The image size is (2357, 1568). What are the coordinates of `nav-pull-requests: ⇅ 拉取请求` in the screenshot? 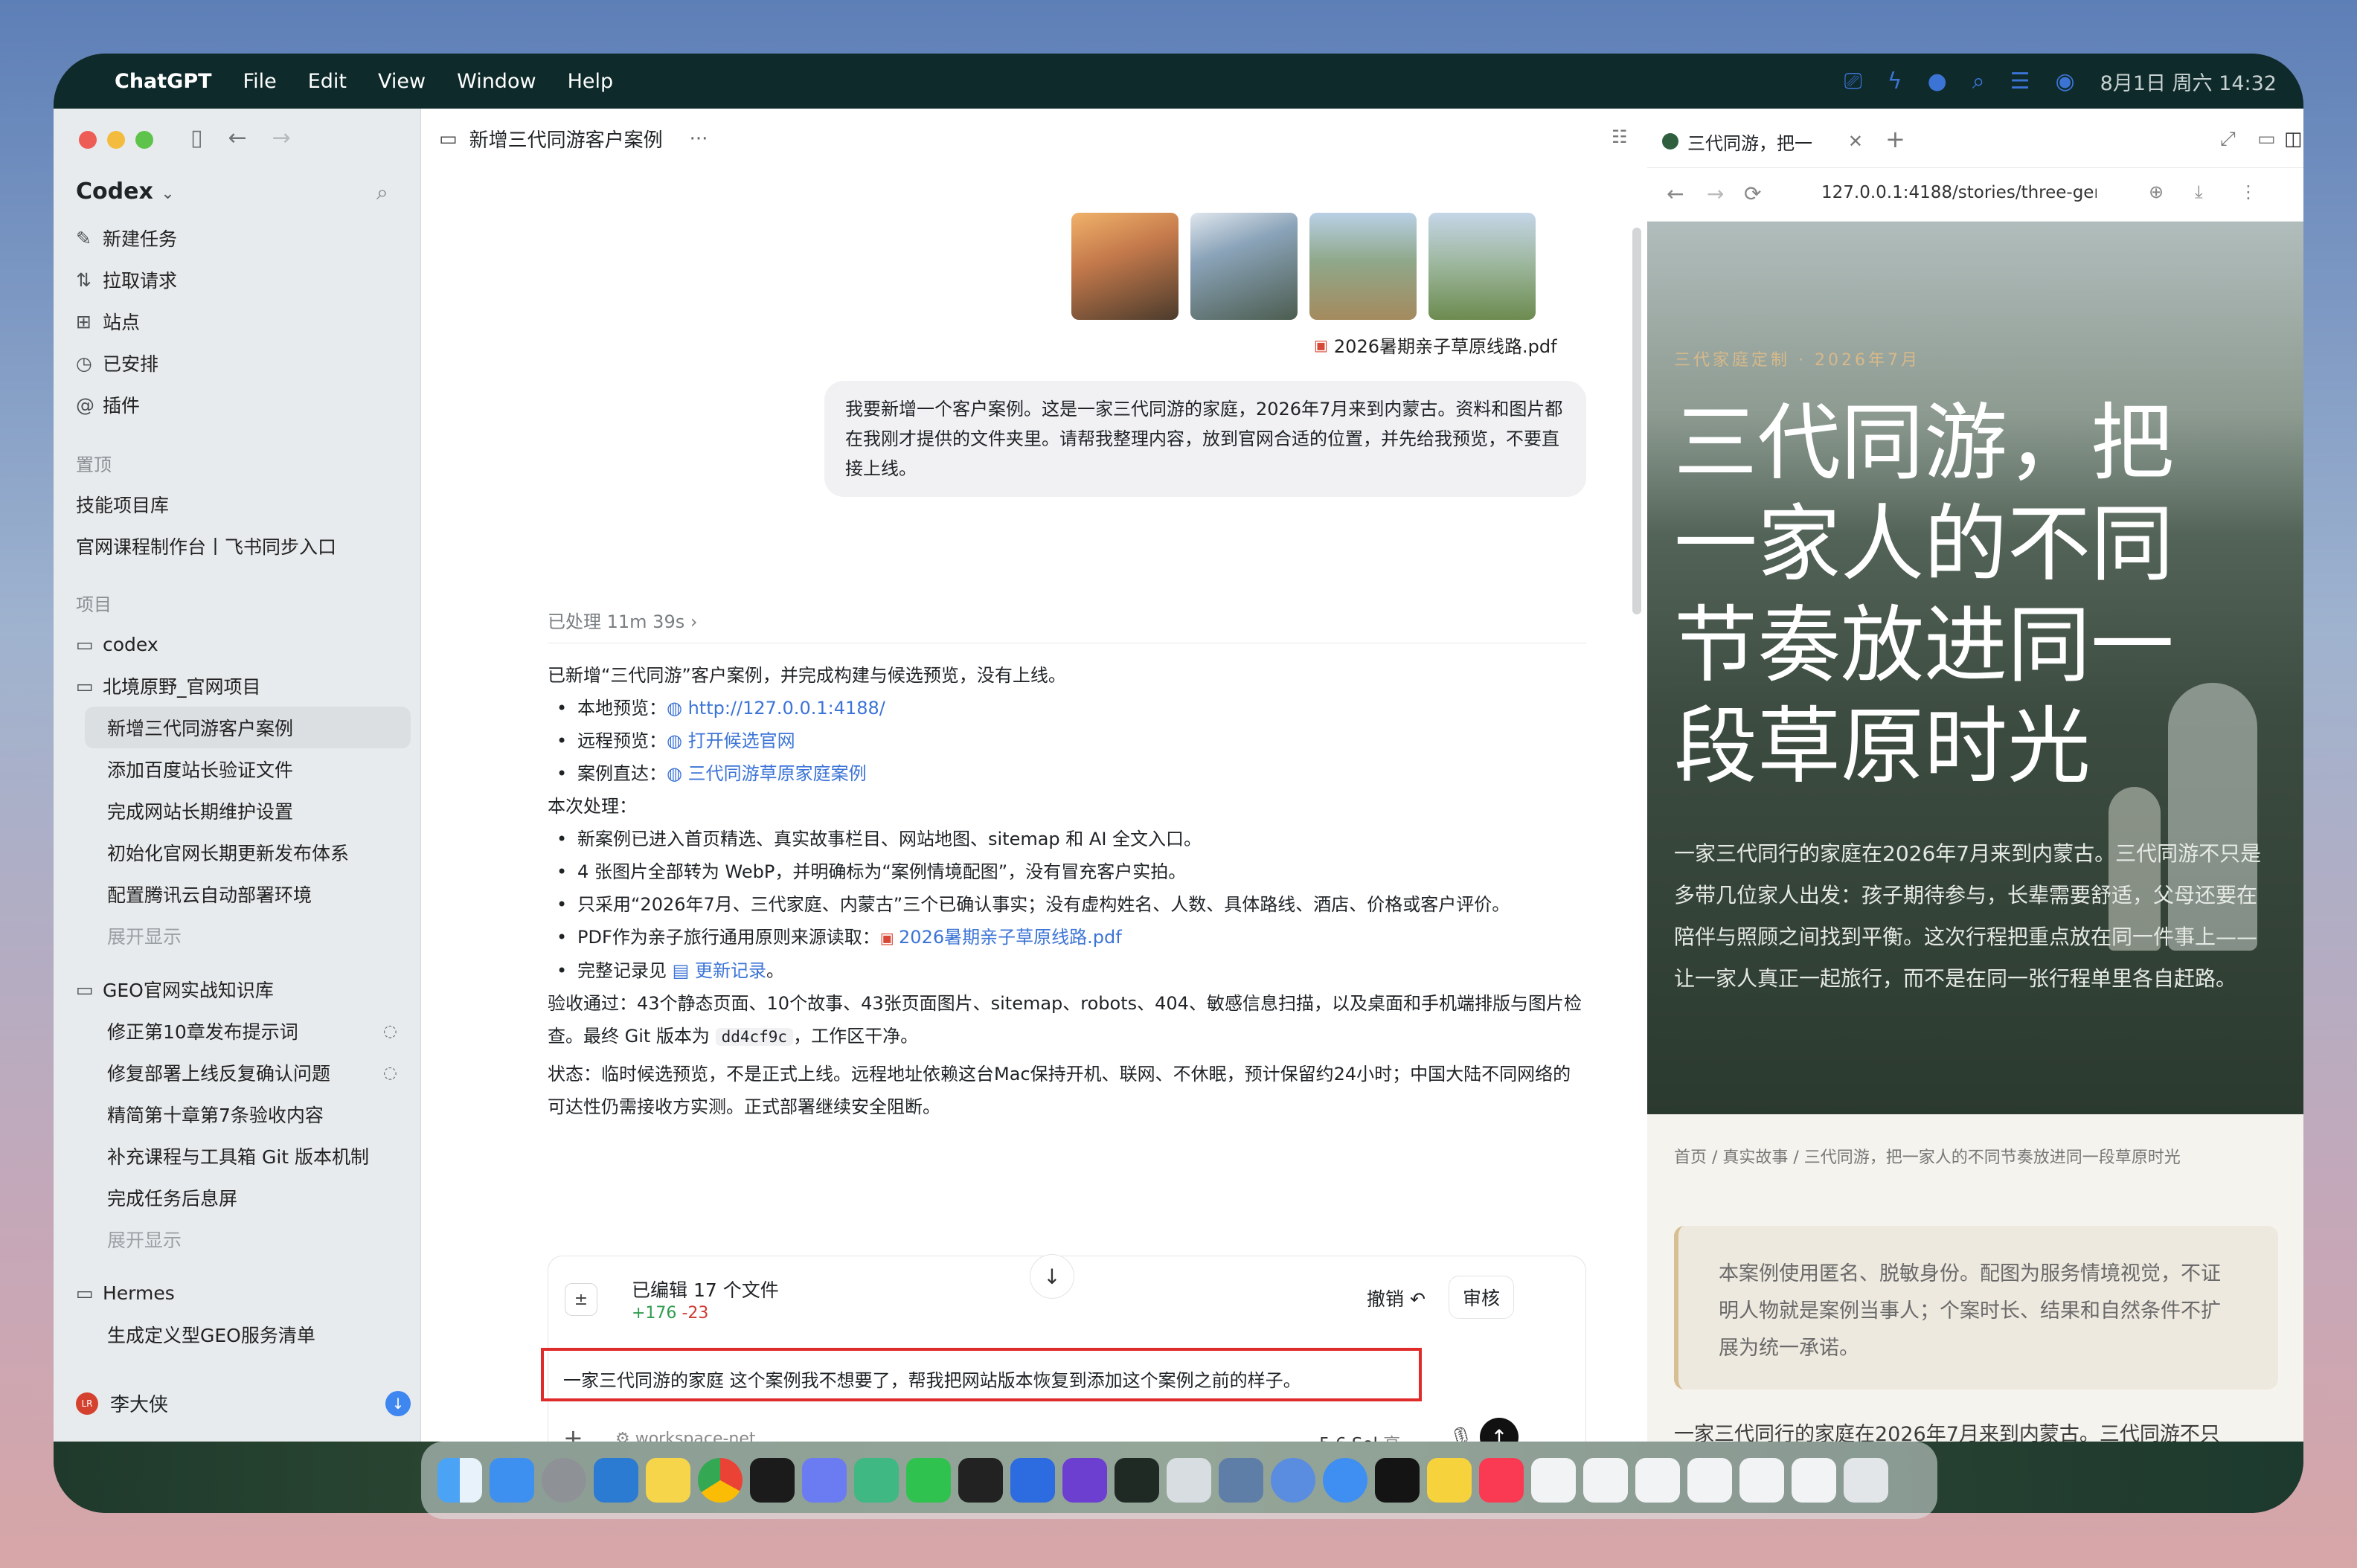 It's located at (243, 280).